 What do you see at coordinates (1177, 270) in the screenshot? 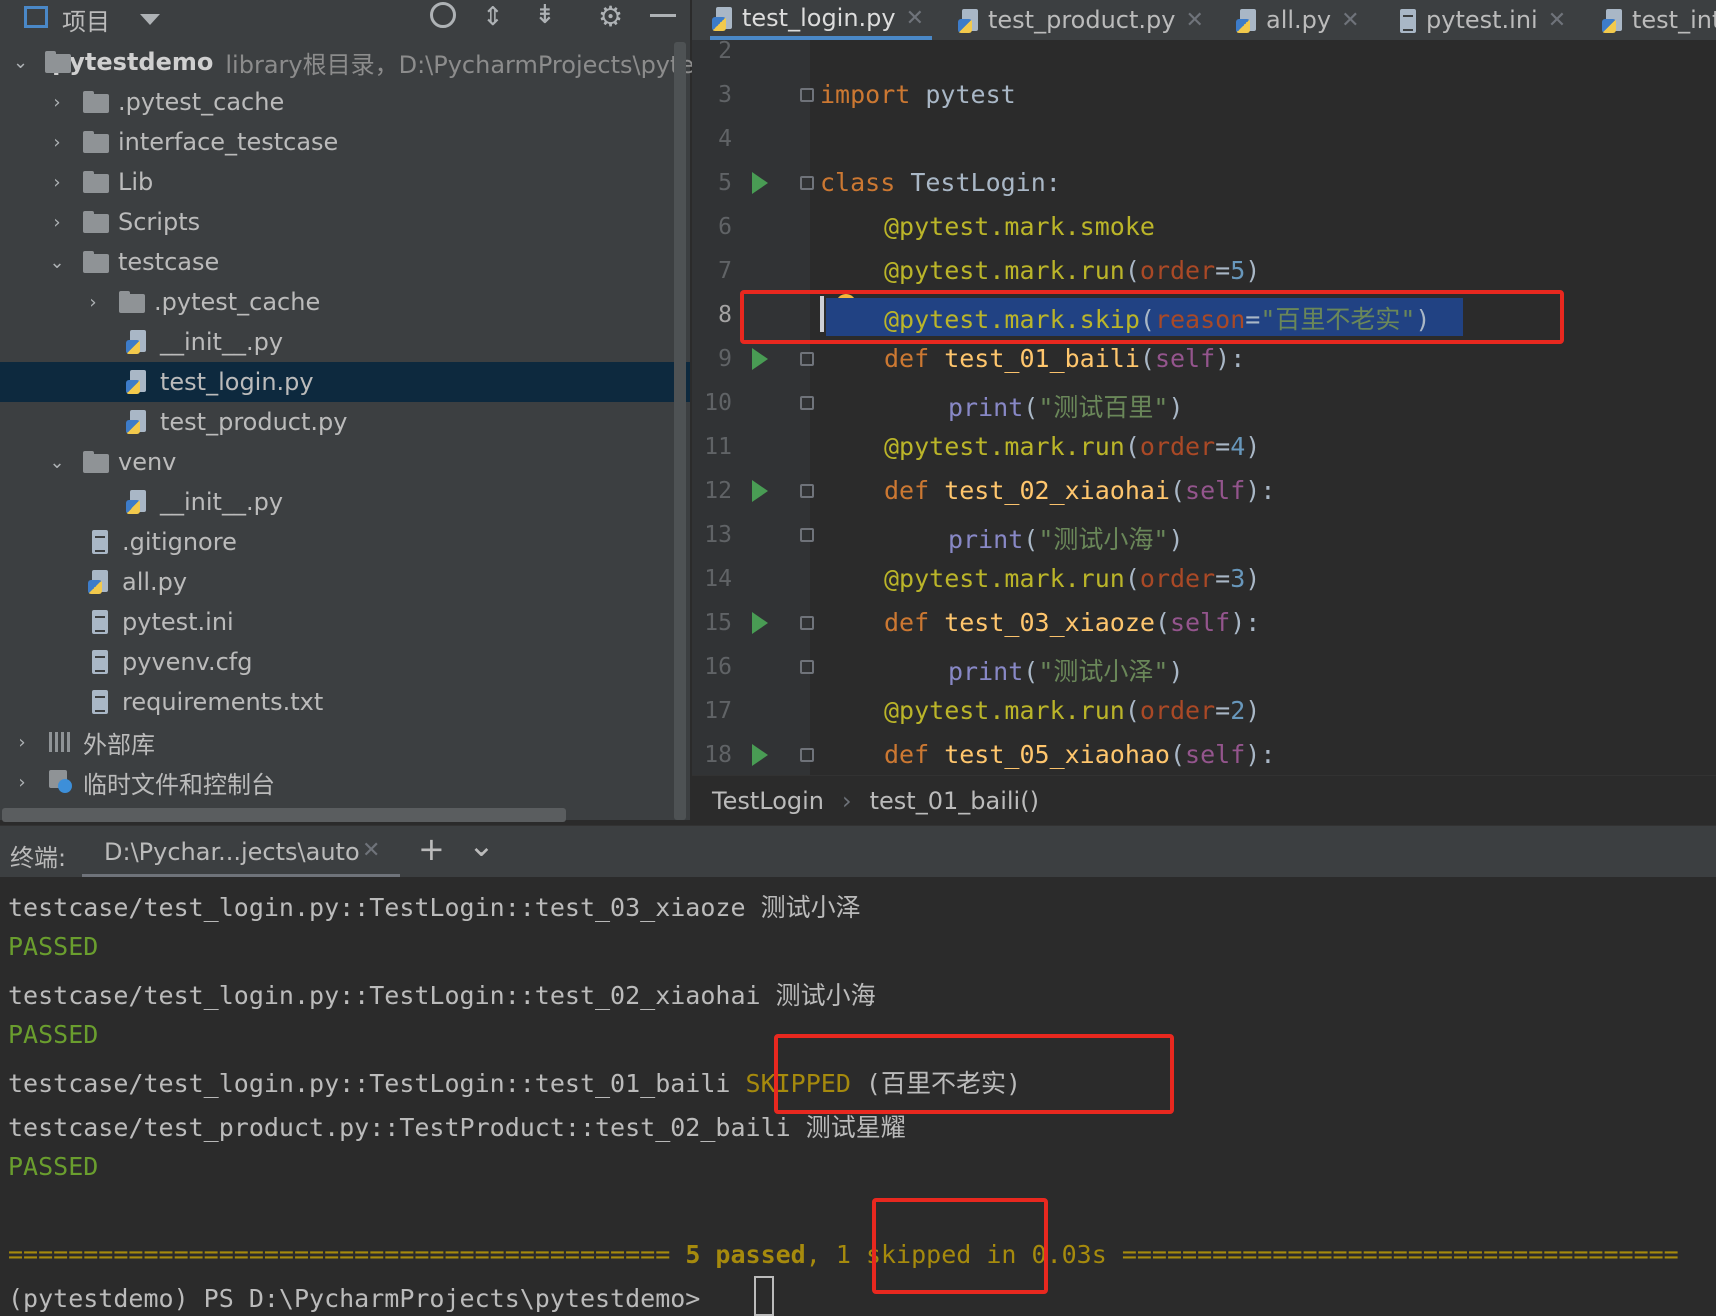
I see `param: order` at bounding box center [1177, 270].